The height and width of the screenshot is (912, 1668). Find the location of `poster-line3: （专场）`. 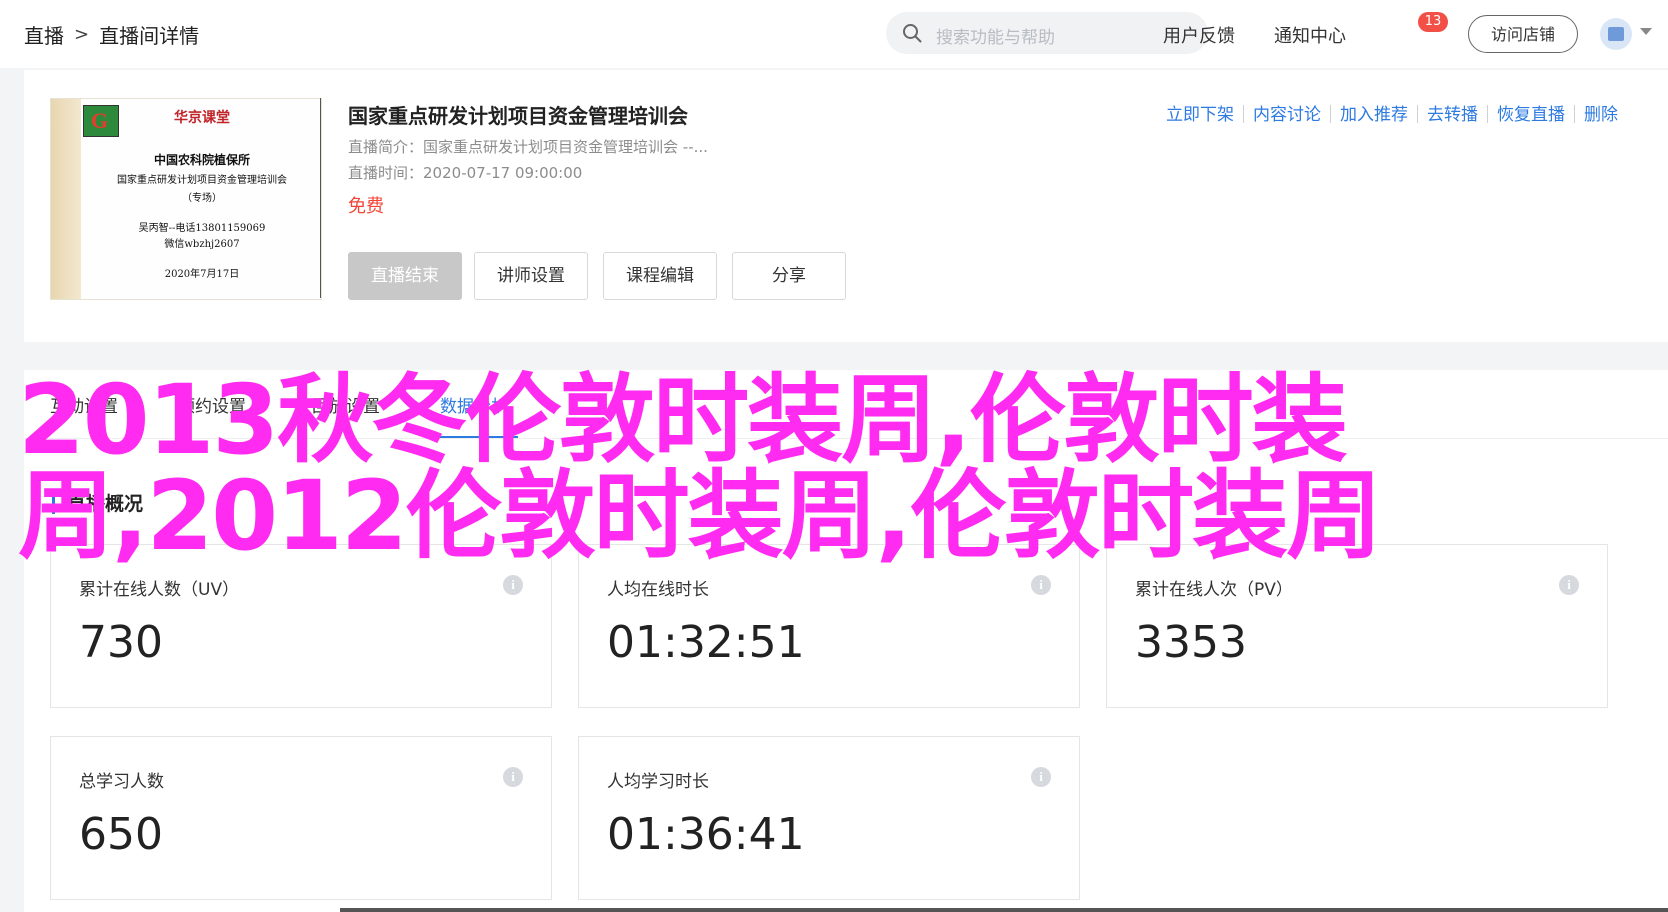

poster-line3: （专场） is located at coordinates (202, 198).